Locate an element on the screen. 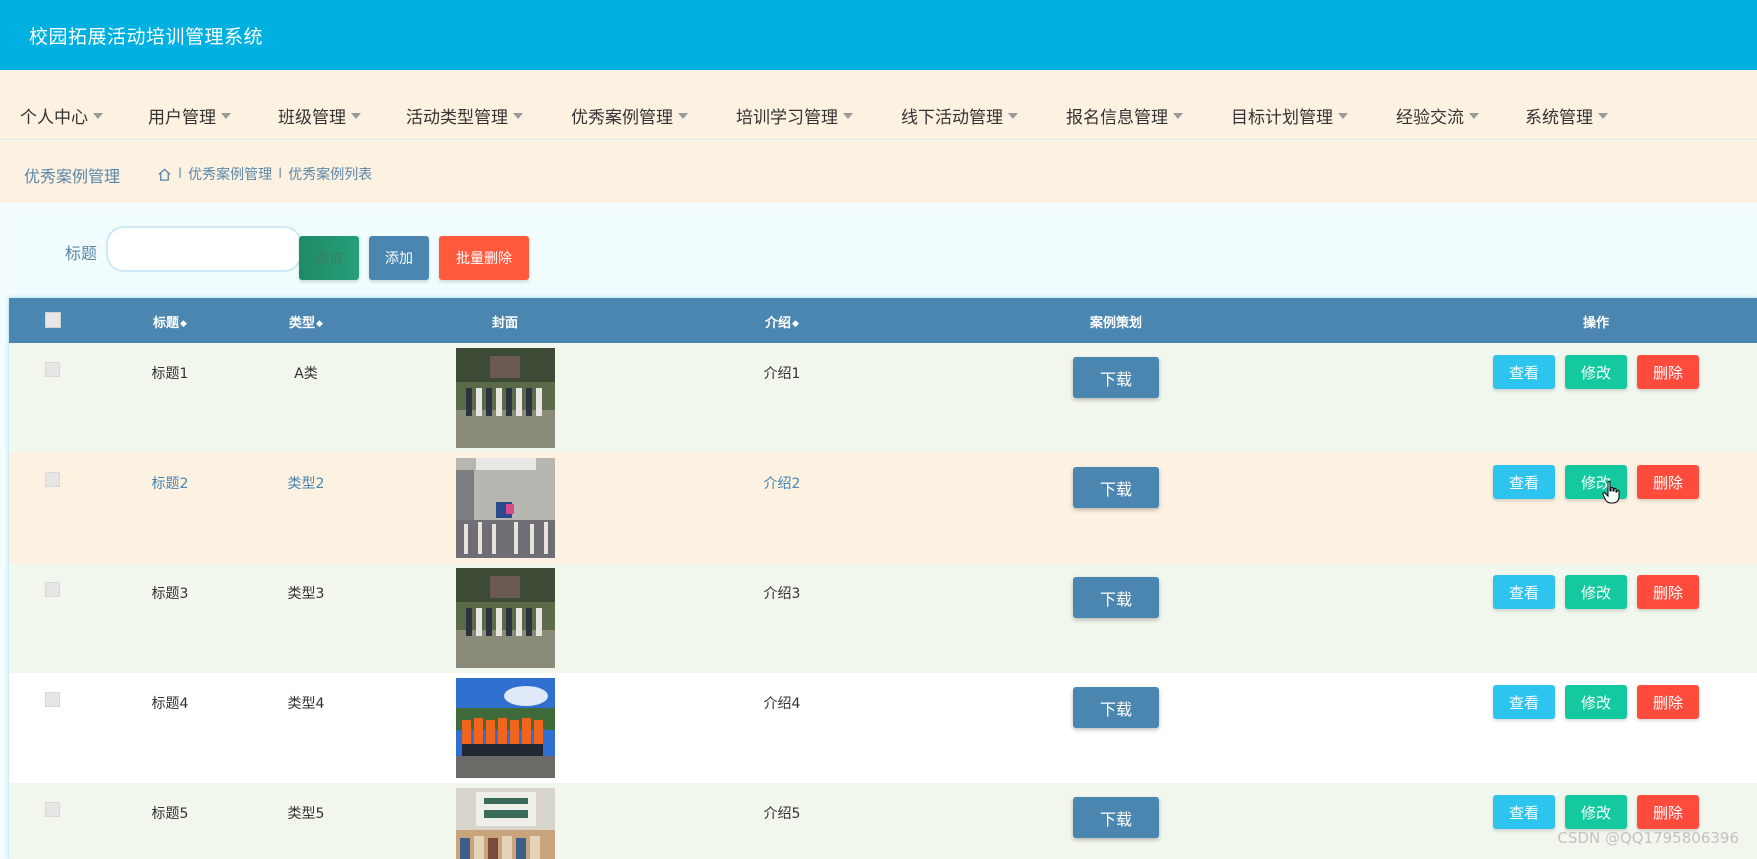 The image size is (1757, 859). breadcrumb: I 优秀案例管理 I 优秀案例列表 is located at coordinates (264, 174).